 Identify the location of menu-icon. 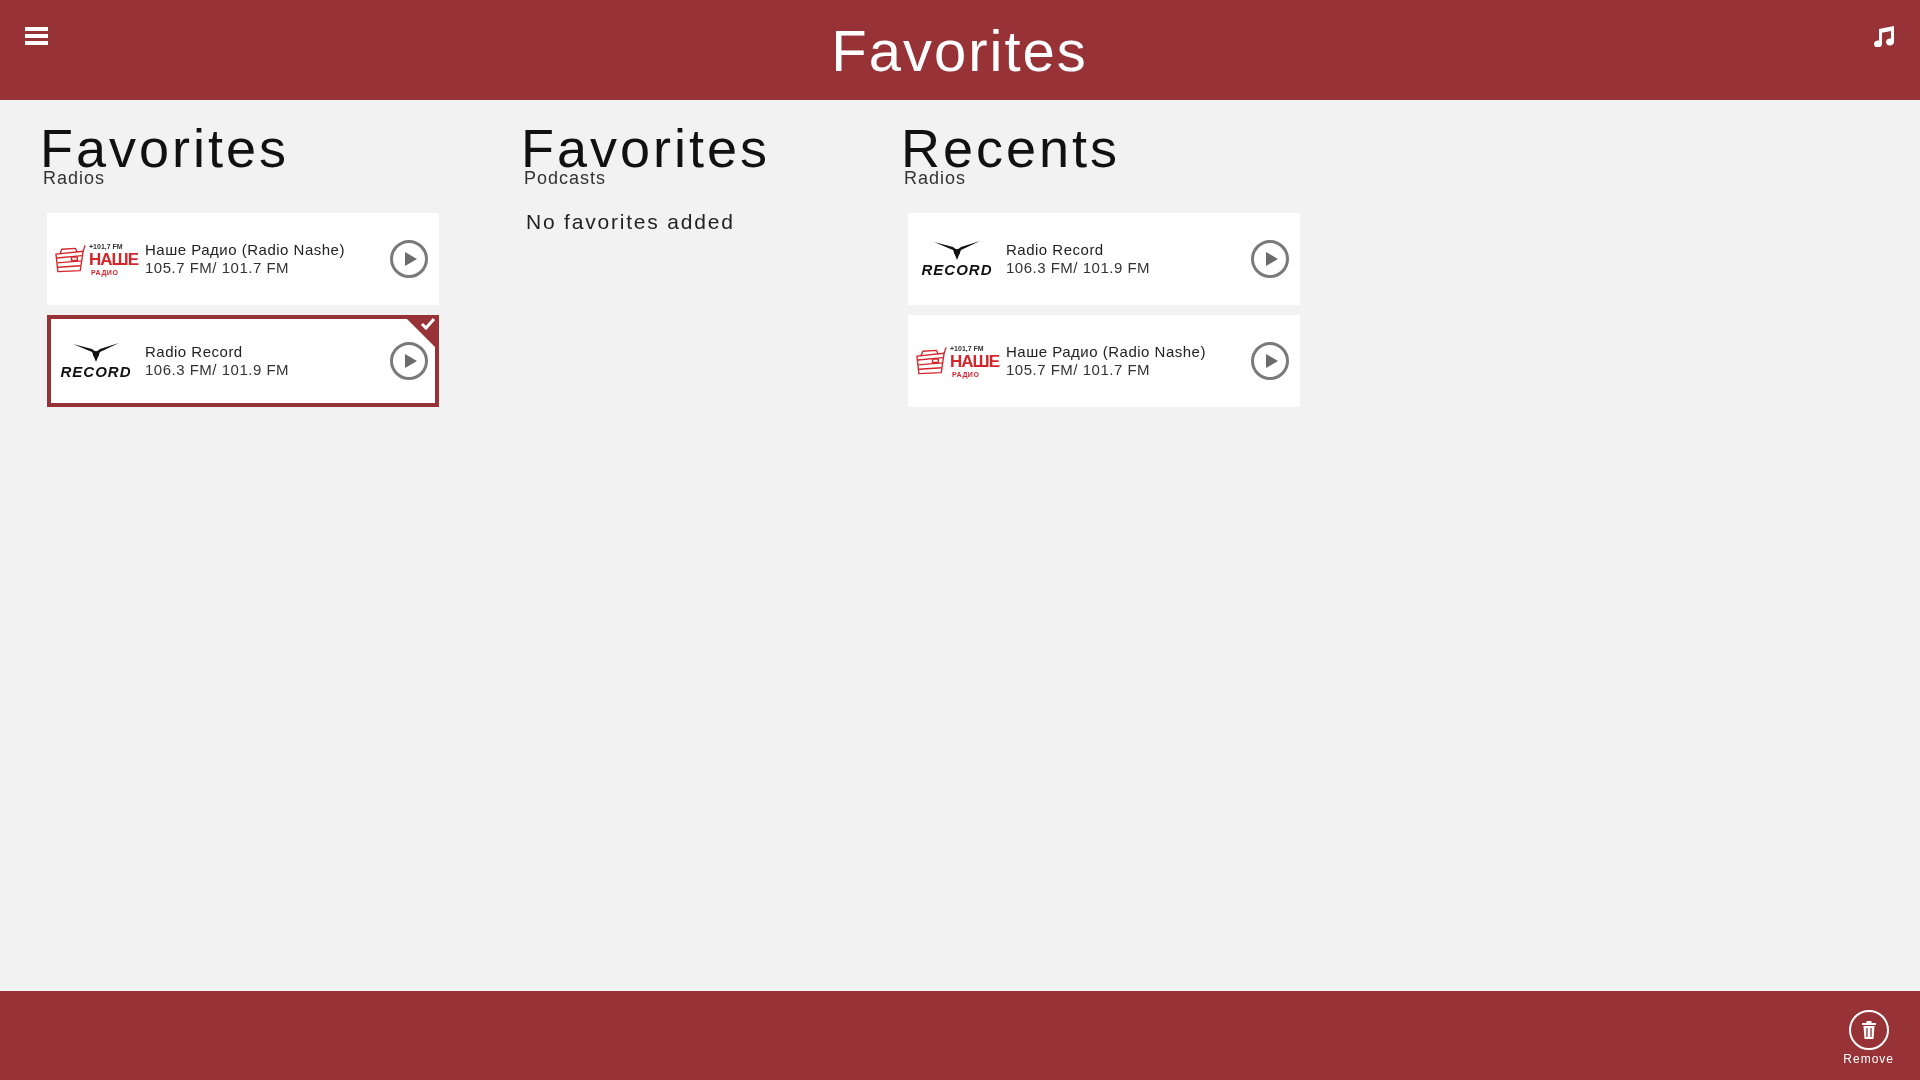
(36, 36).